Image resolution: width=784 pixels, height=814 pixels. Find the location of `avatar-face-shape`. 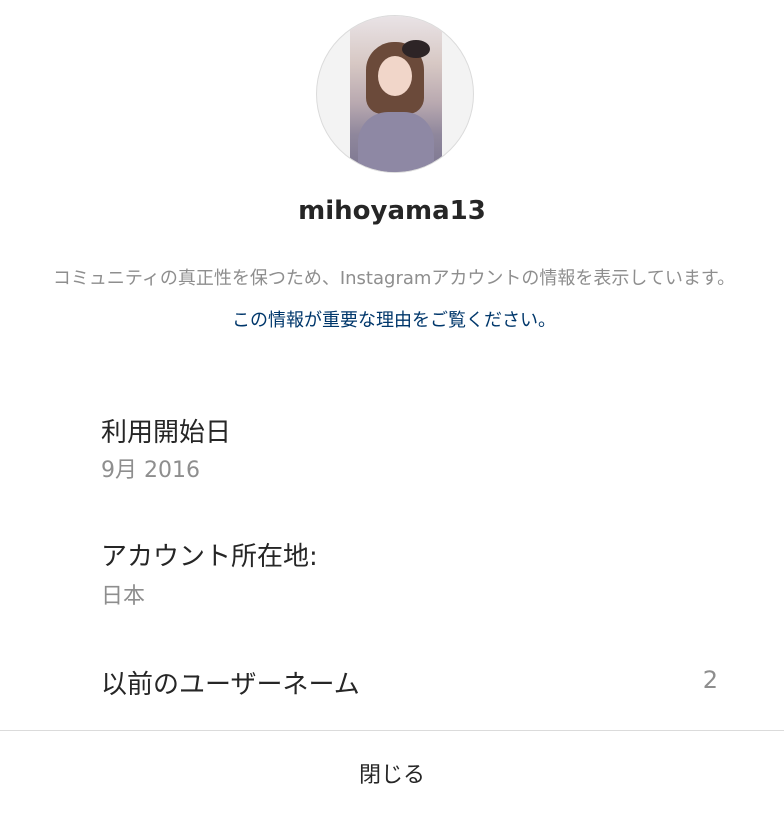

avatar-face-shape is located at coordinates (395, 76).